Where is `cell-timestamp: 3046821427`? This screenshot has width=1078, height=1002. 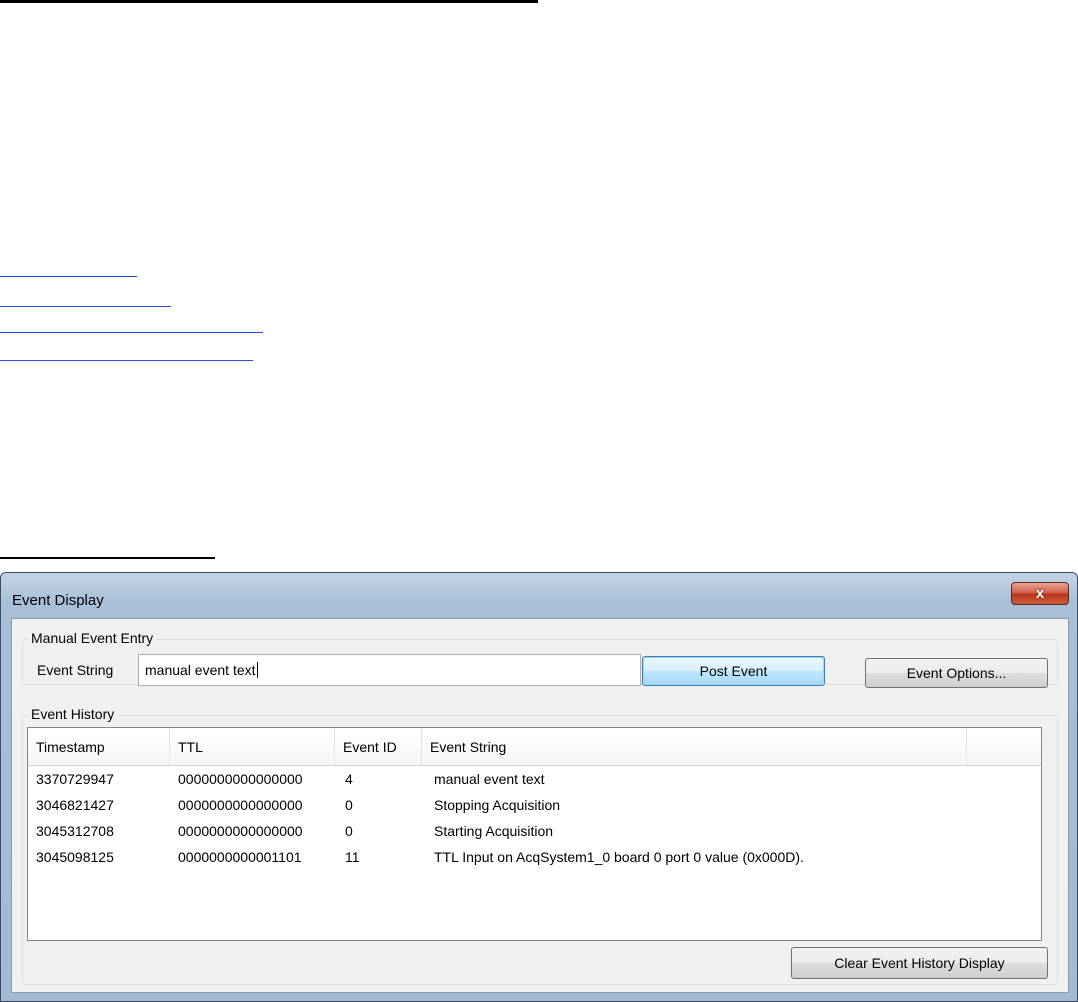 cell-timestamp: 3046821427 is located at coordinates (75, 805).